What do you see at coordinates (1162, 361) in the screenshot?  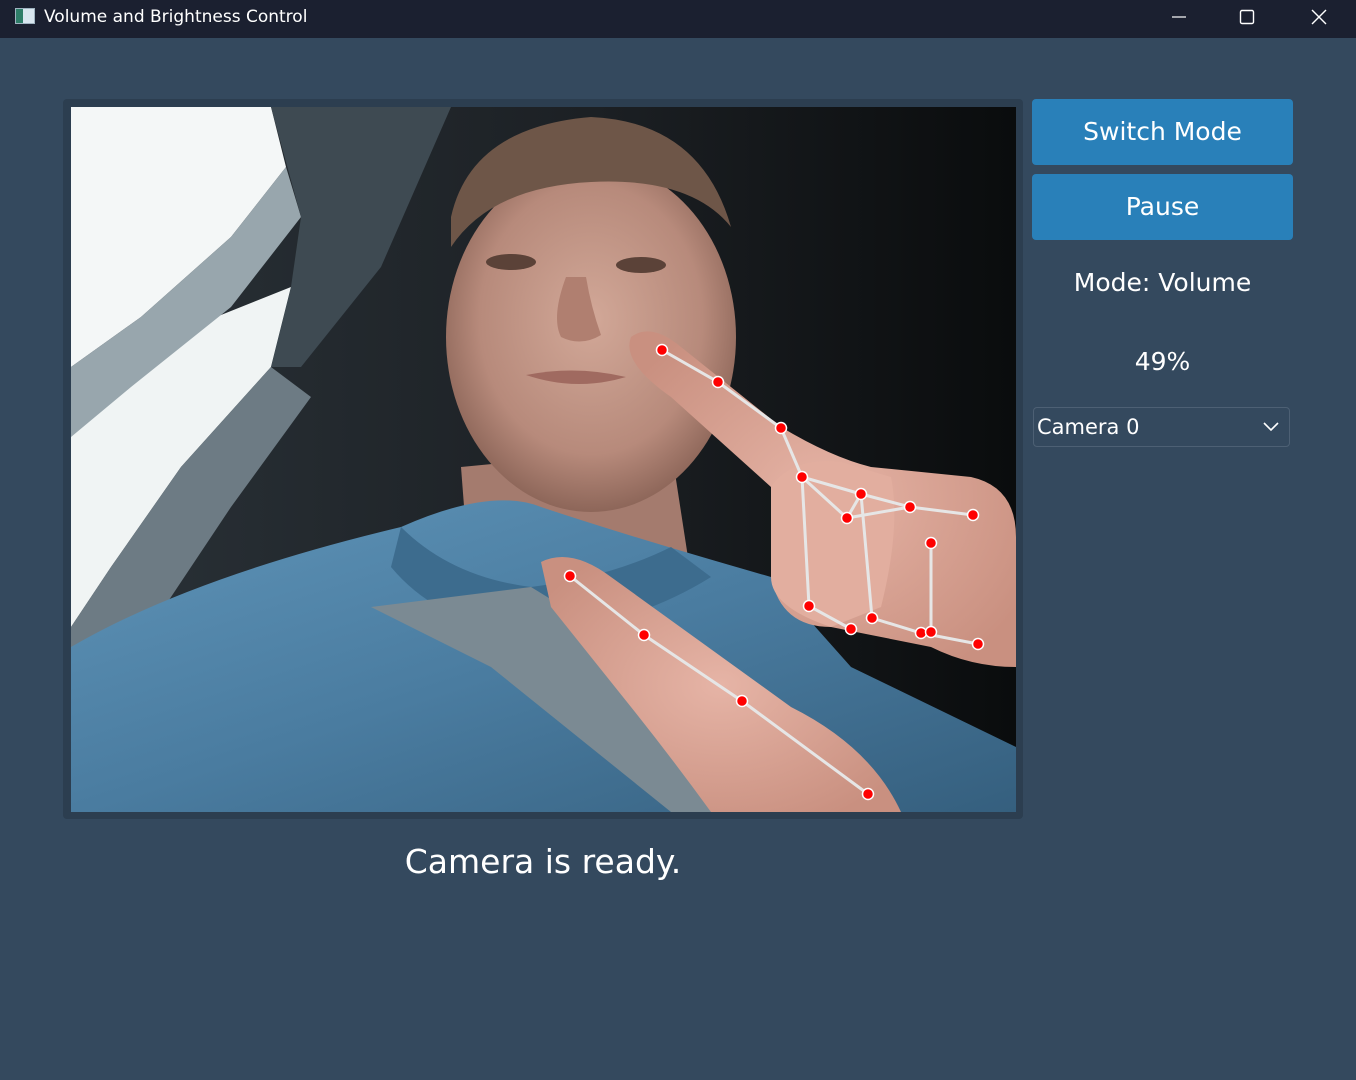 I see `level-value-label: 49%` at bounding box center [1162, 361].